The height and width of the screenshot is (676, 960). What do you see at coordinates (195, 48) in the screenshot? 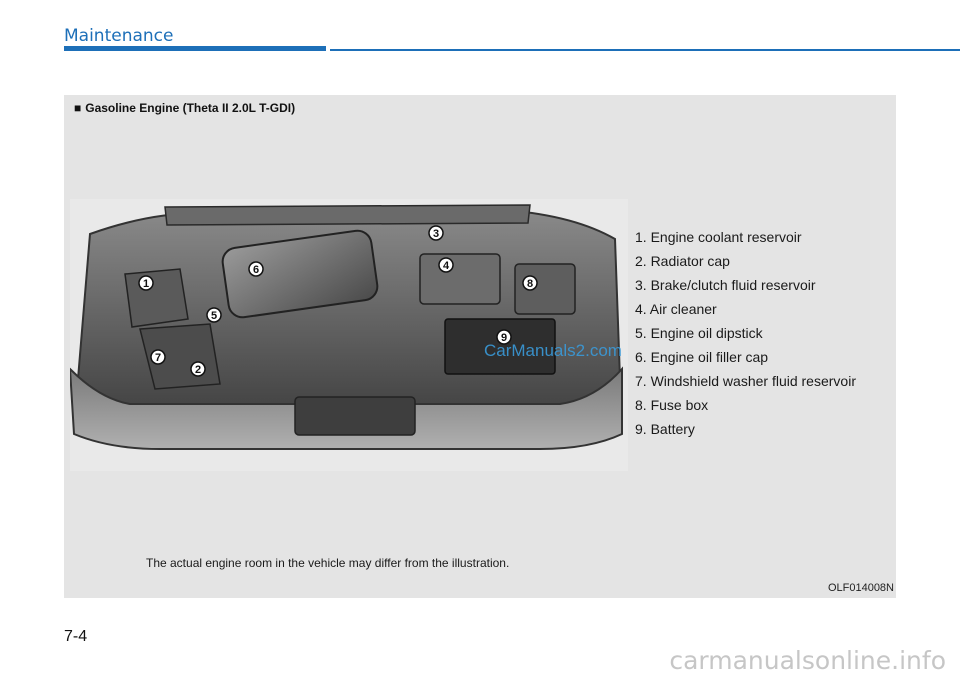
I see `header-rule-thick` at bounding box center [195, 48].